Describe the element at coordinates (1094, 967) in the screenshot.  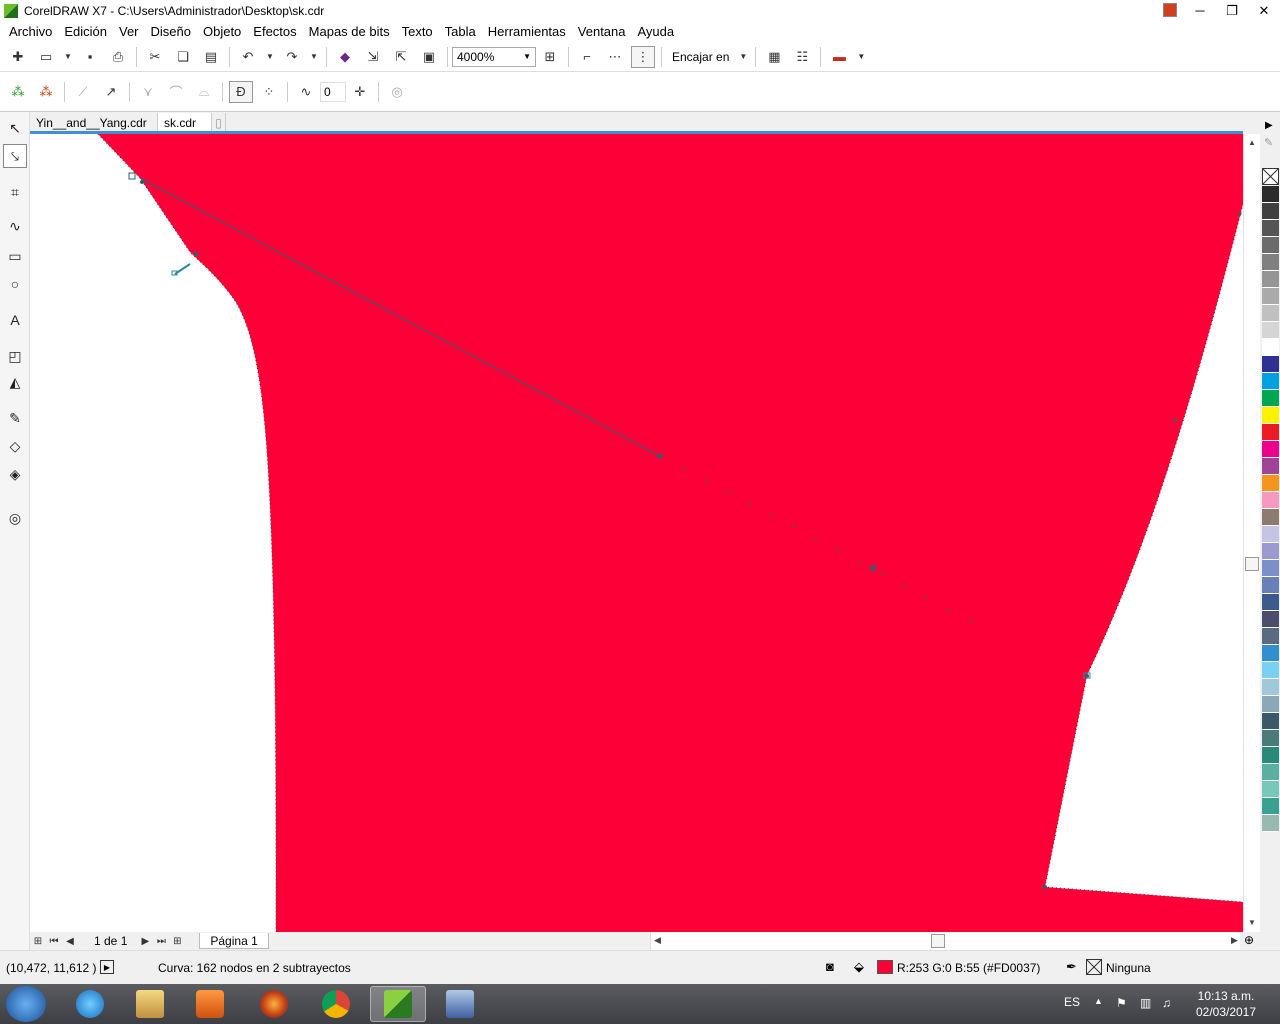
I see `outline-none-swatch` at that location.